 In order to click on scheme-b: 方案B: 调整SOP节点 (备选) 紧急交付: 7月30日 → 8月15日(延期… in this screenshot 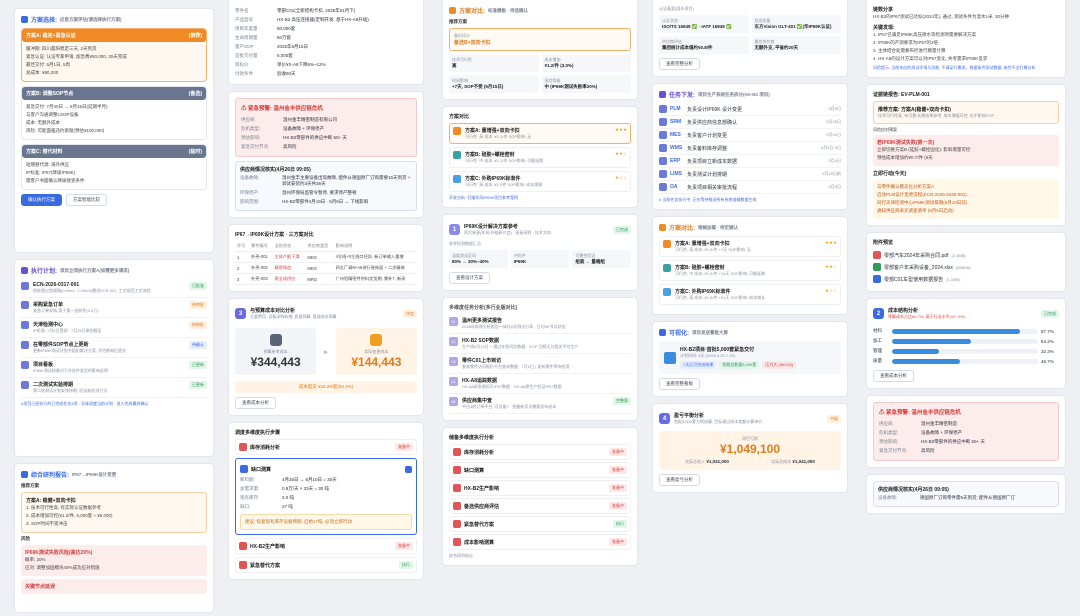, I will do `click(114, 113)`.